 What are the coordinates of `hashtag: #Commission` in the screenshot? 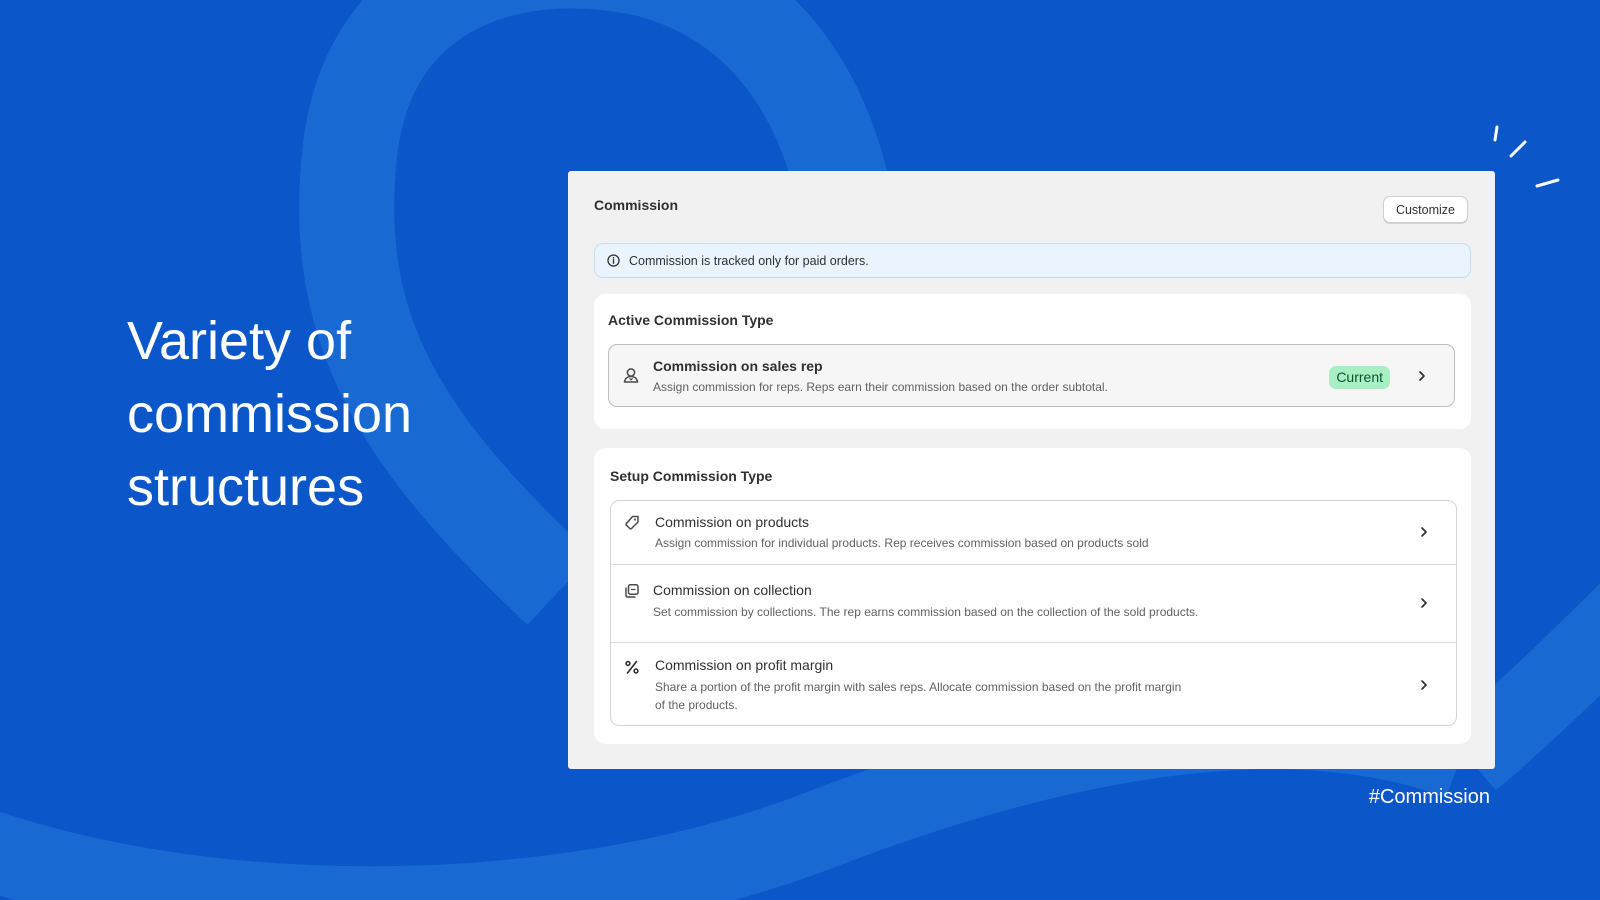 It's located at (1429, 797).